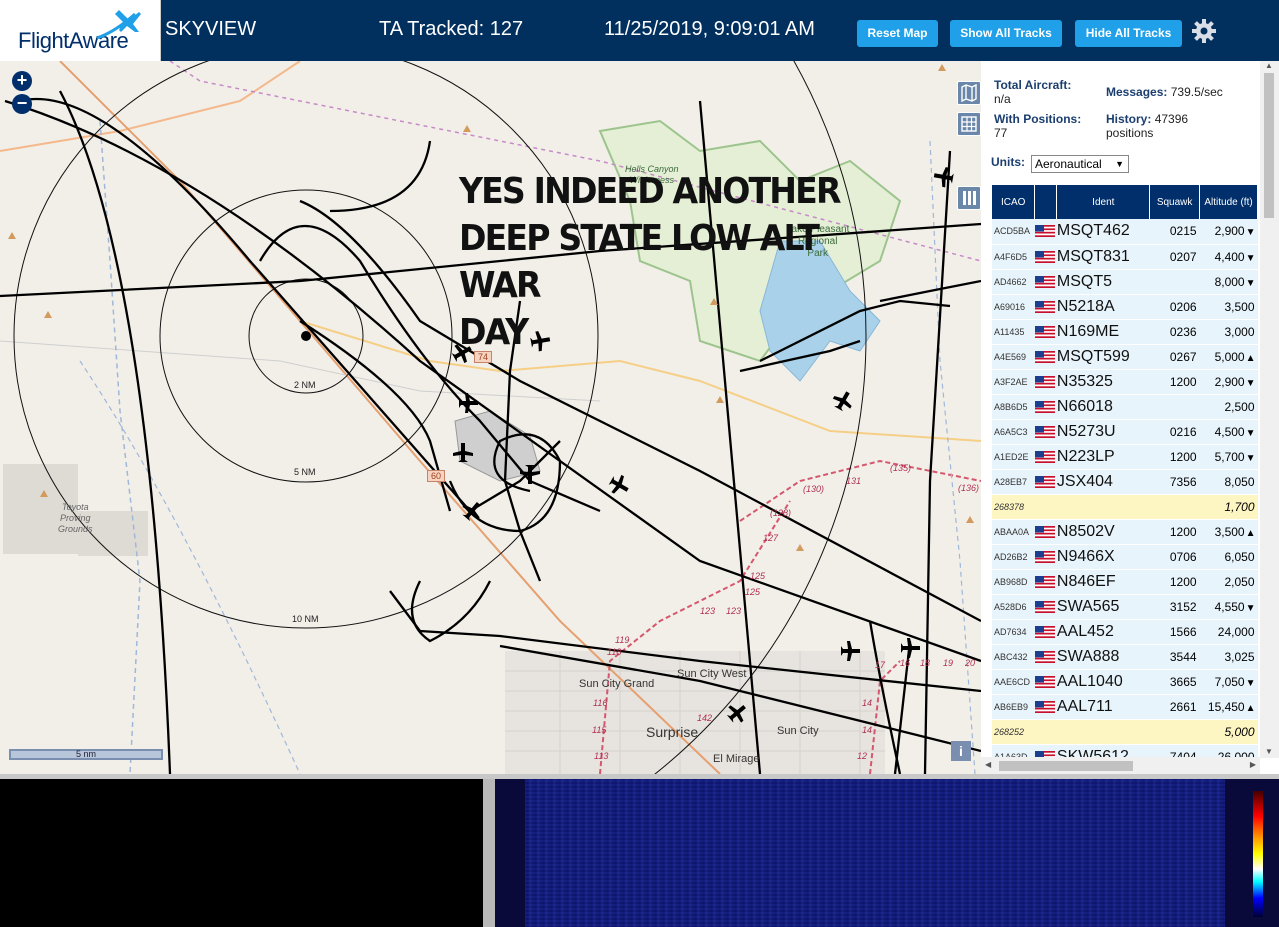  Describe the element at coordinates (712, 674) in the screenshot. I see `place-label-sun-city-west: Sun City West` at that location.